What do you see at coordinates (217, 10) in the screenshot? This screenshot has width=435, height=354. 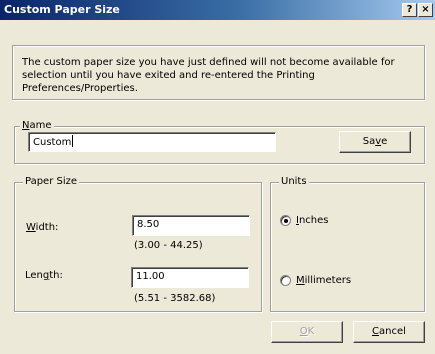 I see `title-bar: Custom Paper Size ? ×` at bounding box center [217, 10].